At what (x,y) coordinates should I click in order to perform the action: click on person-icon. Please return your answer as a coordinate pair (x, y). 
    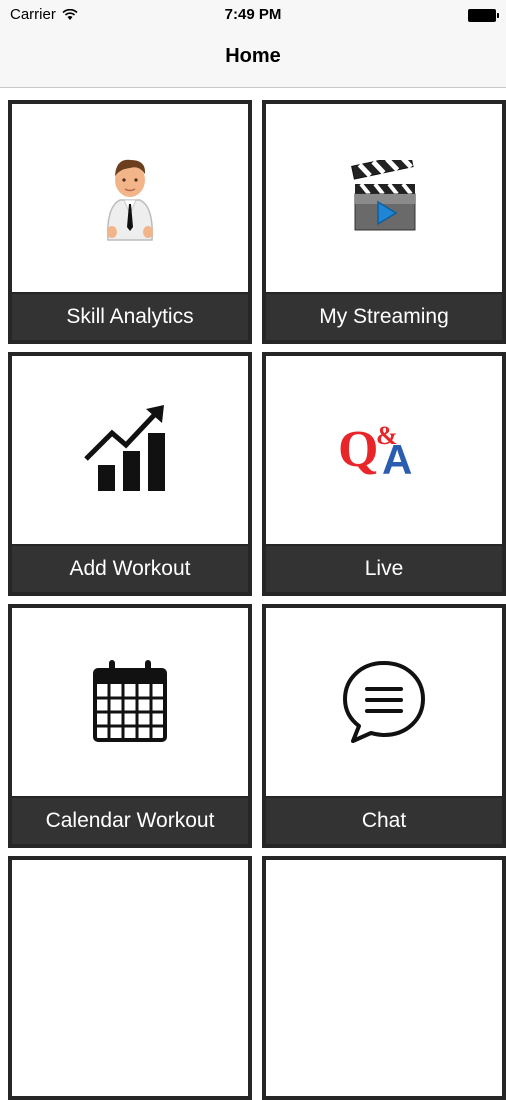
    Looking at the image, I should click on (130, 200).